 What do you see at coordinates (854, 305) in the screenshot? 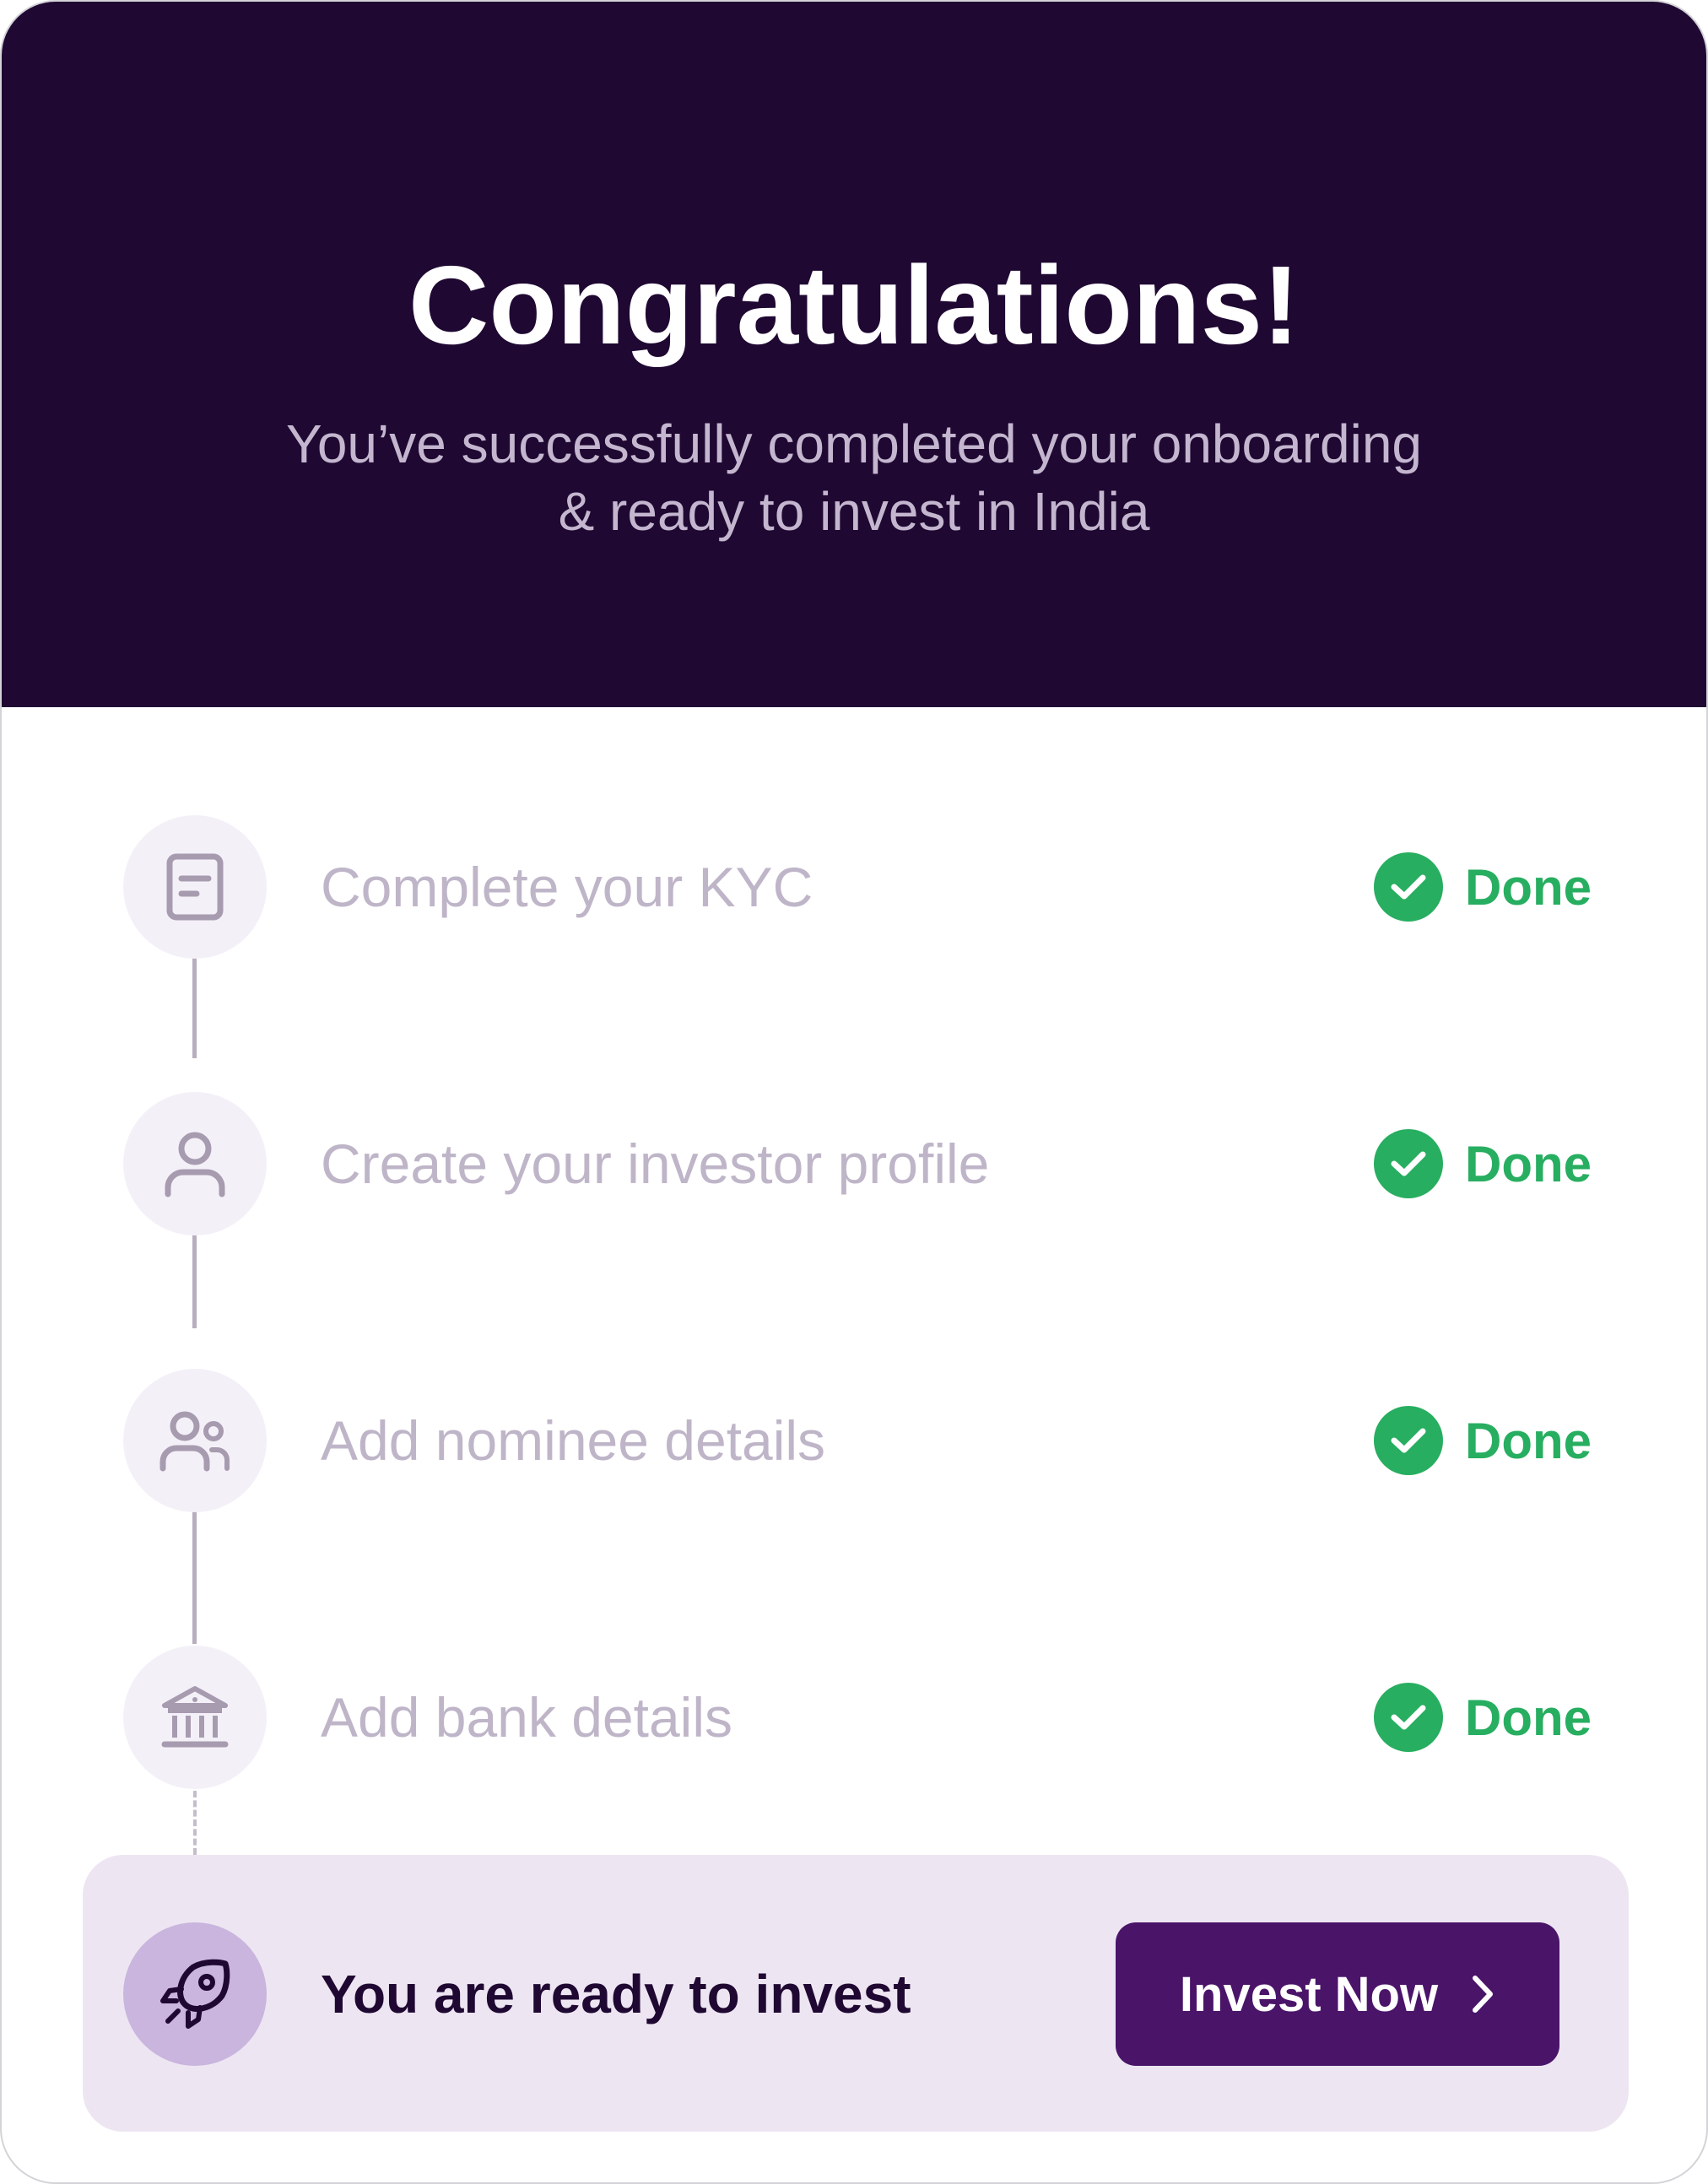
I see `page-title: Congratulations!` at bounding box center [854, 305].